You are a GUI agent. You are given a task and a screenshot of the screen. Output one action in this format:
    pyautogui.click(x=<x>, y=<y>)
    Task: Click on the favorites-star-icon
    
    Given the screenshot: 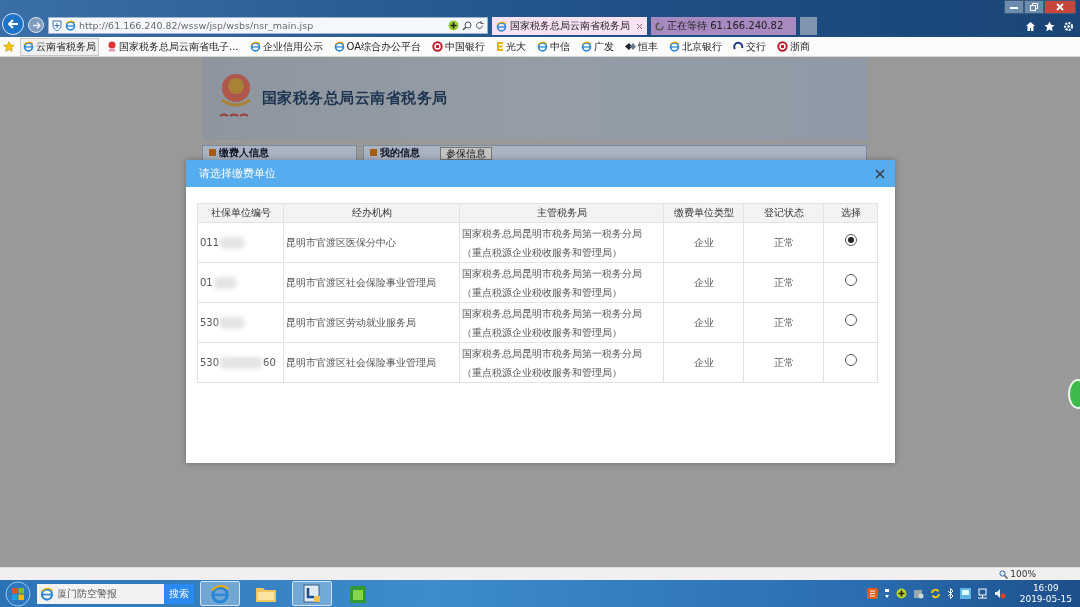 What is the action you would take?
    pyautogui.click(x=9, y=46)
    